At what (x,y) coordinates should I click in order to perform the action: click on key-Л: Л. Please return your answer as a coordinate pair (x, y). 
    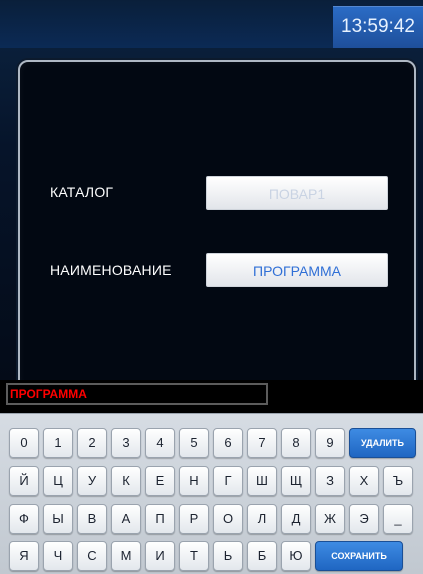
    Looking at the image, I should click on (262, 519).